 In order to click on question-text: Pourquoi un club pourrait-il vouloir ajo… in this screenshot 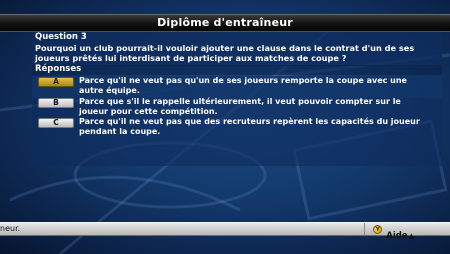, I will do `click(225, 53)`.